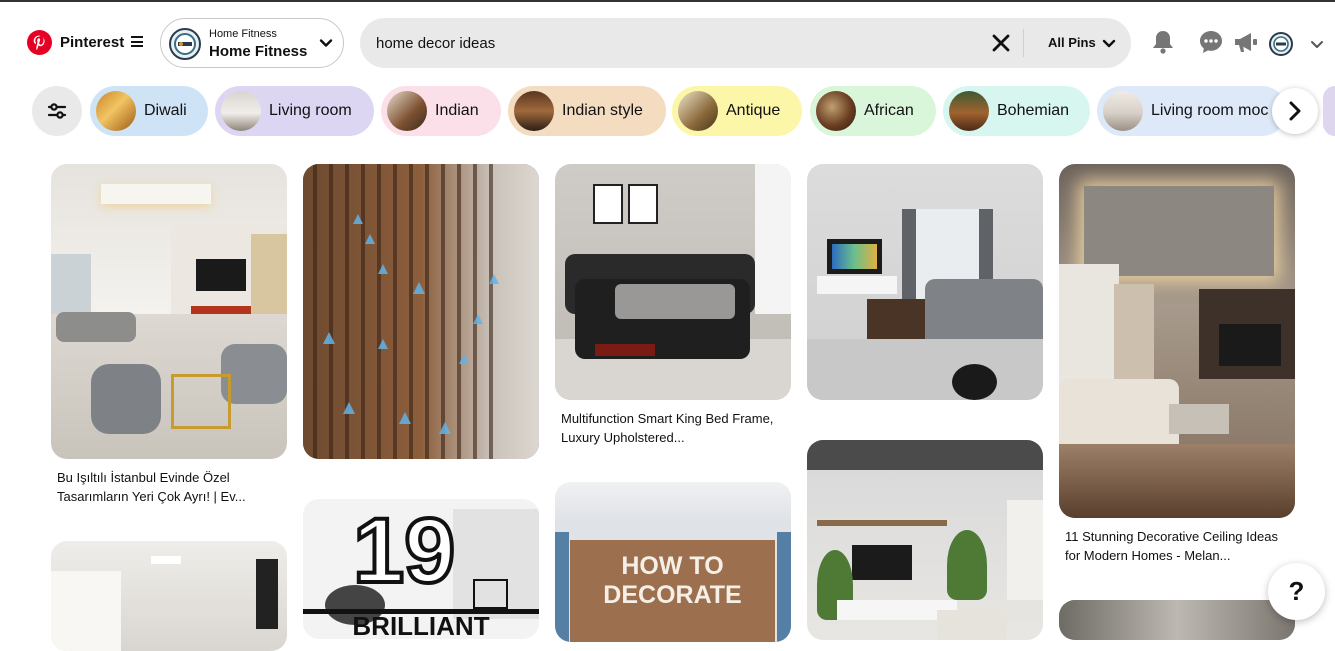 This screenshot has height=651, width=1335. I want to click on pin-image: HOW TO DECORATE, so click(673, 562).